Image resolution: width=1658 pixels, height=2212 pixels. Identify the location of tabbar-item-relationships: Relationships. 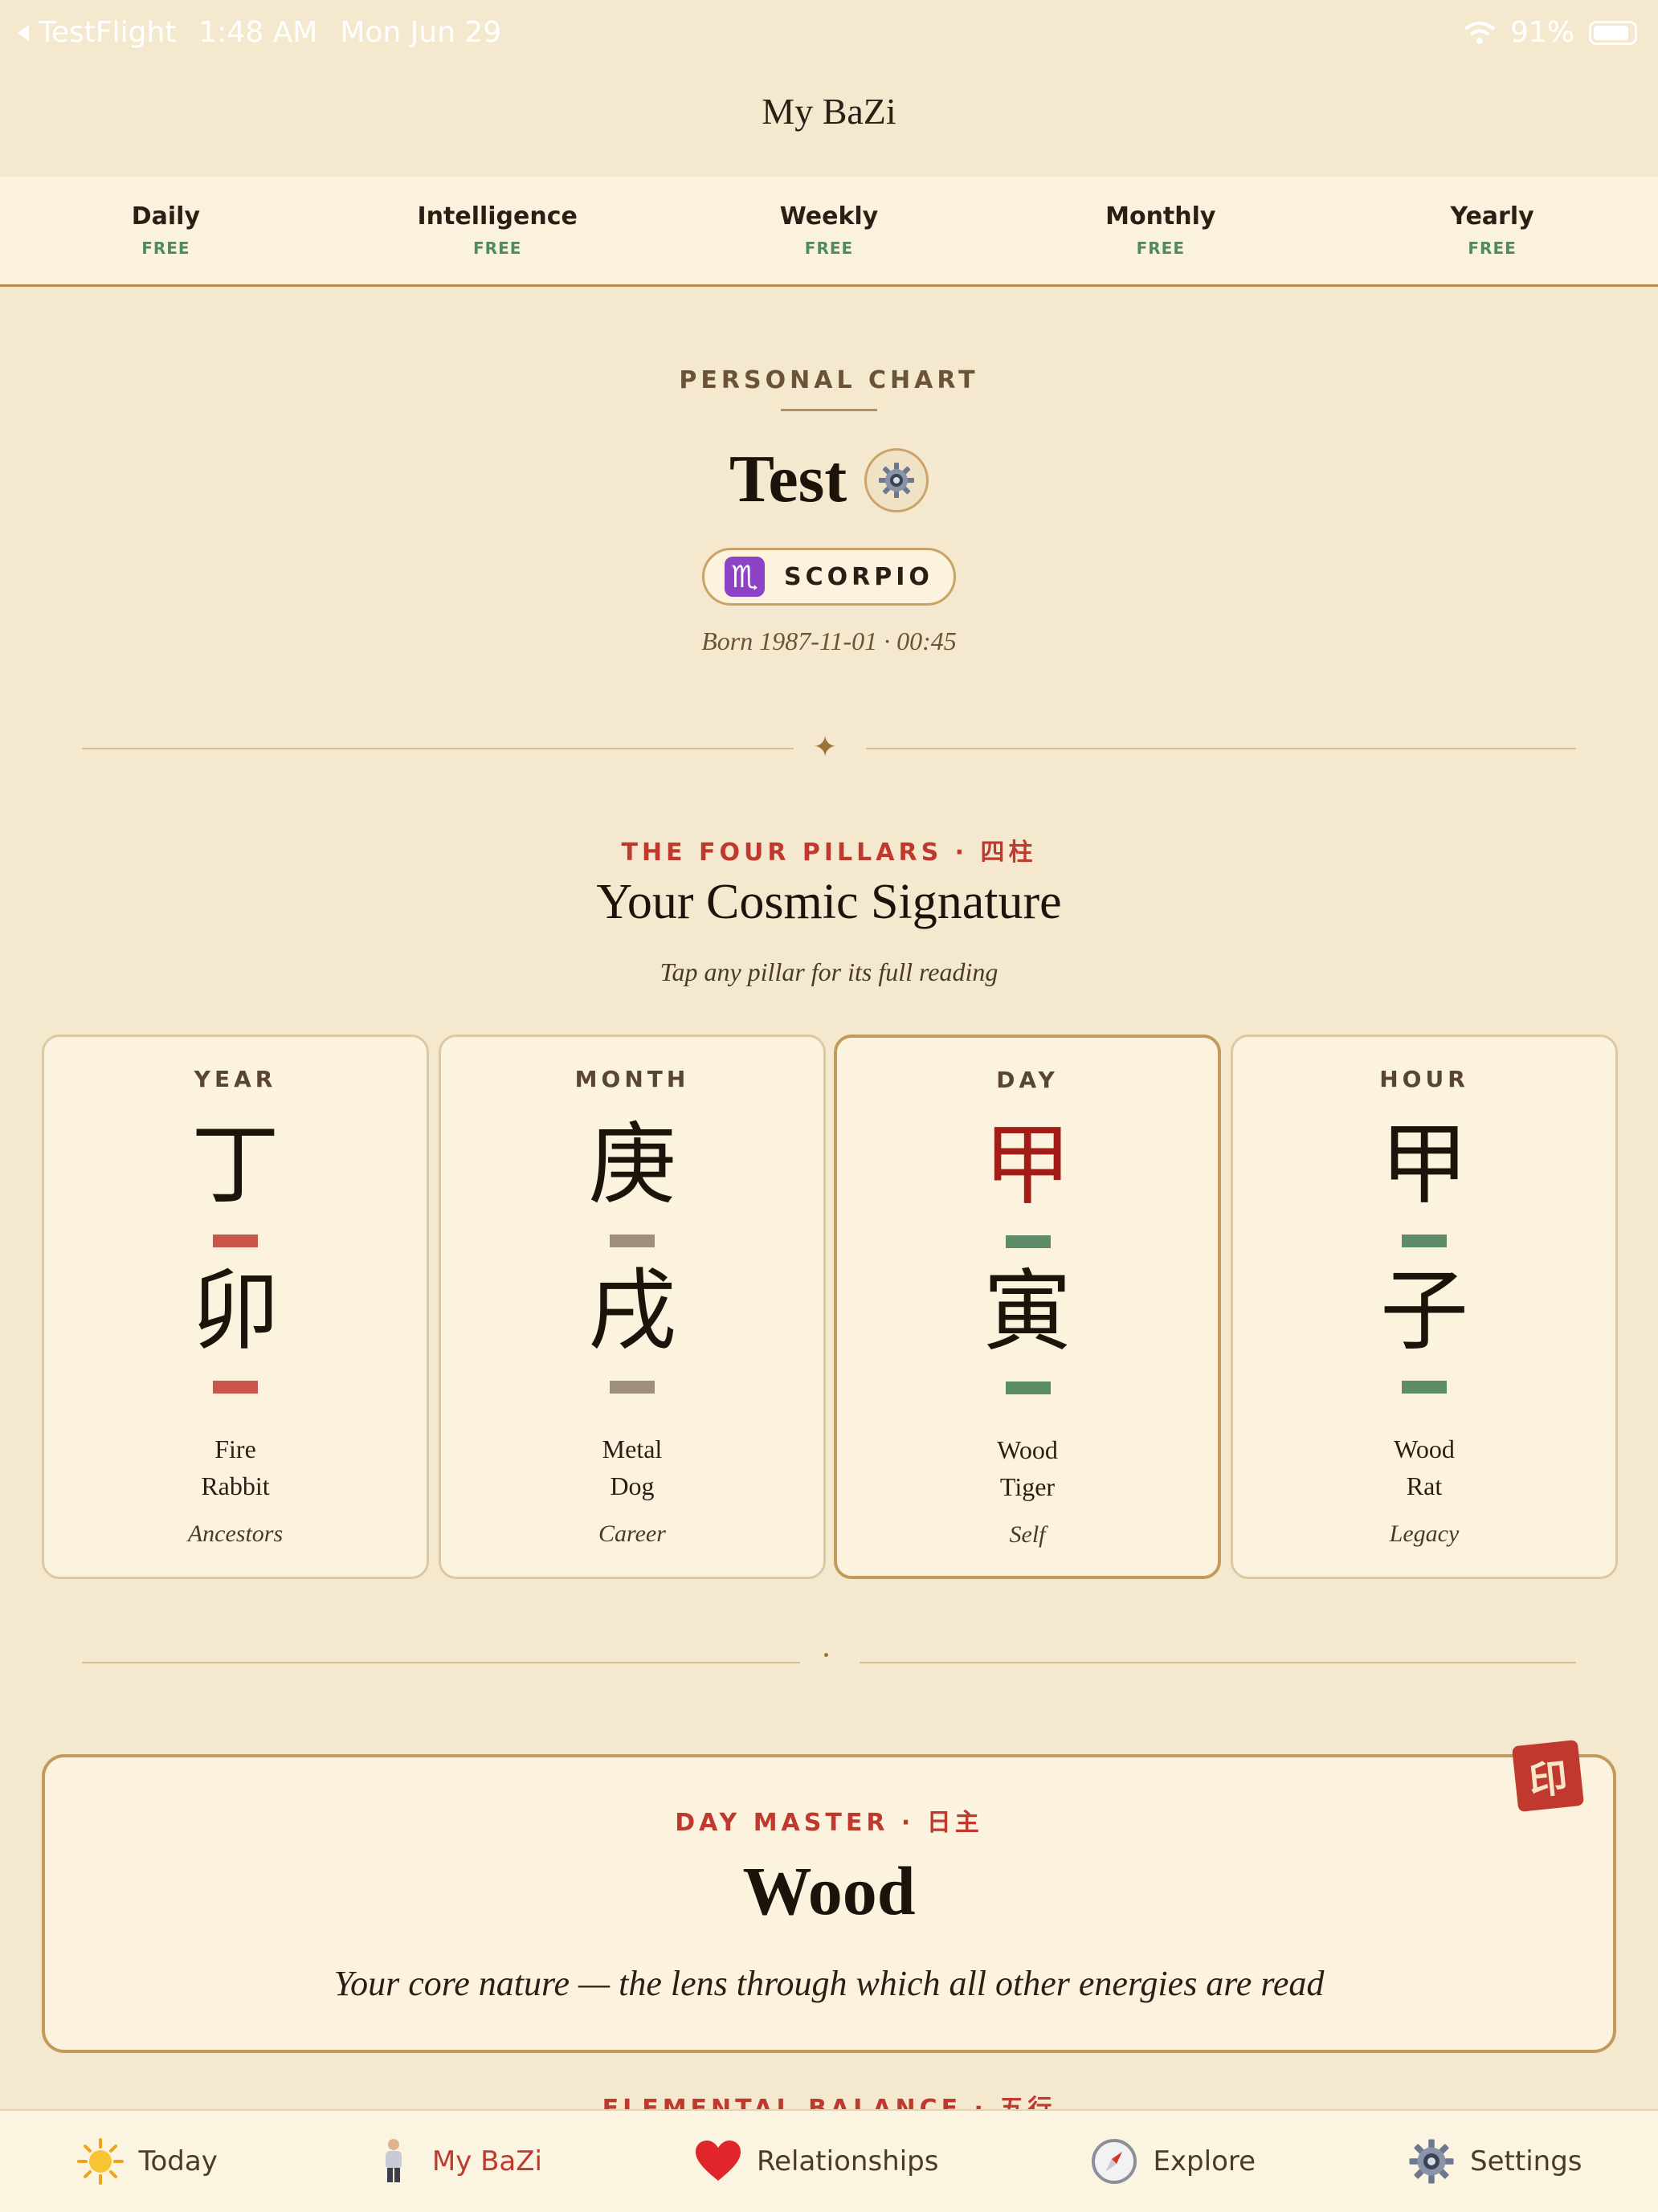
(816, 2161).